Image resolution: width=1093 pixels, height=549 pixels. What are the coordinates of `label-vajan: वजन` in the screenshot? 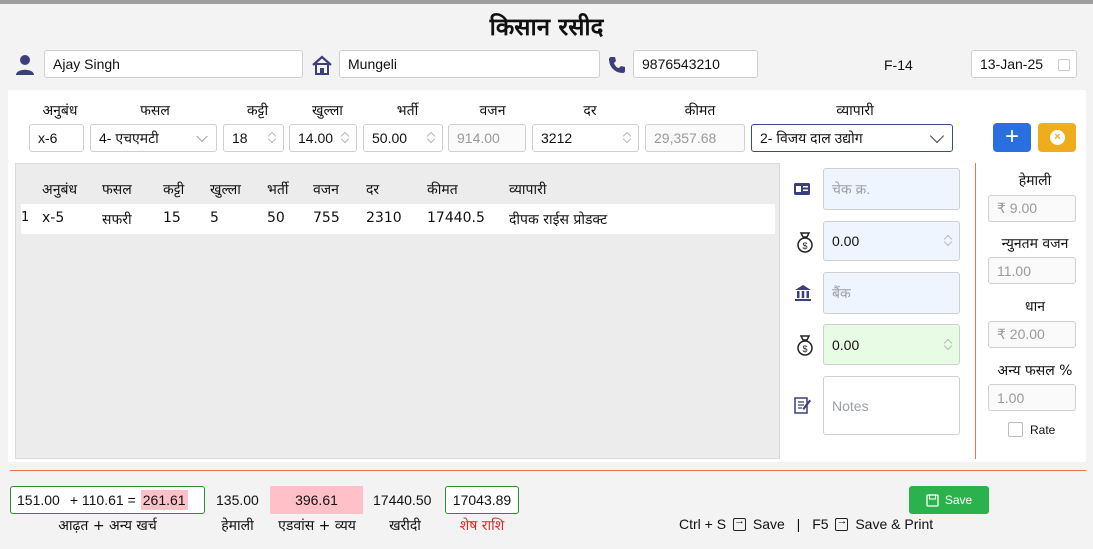 It's located at (492, 111).